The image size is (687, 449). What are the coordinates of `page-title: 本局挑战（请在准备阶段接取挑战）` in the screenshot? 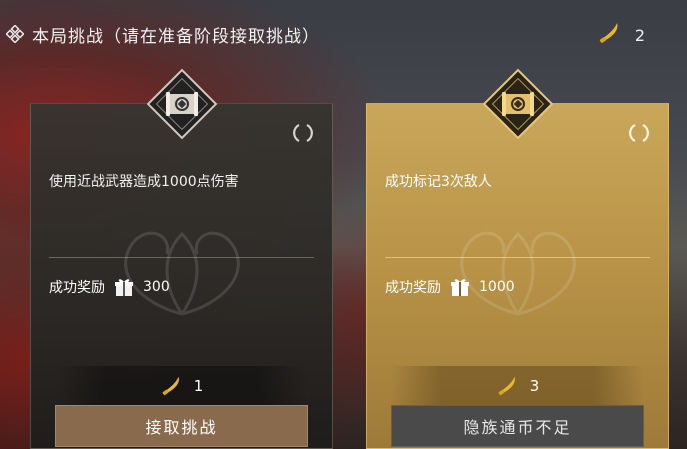 It's located at (176, 36).